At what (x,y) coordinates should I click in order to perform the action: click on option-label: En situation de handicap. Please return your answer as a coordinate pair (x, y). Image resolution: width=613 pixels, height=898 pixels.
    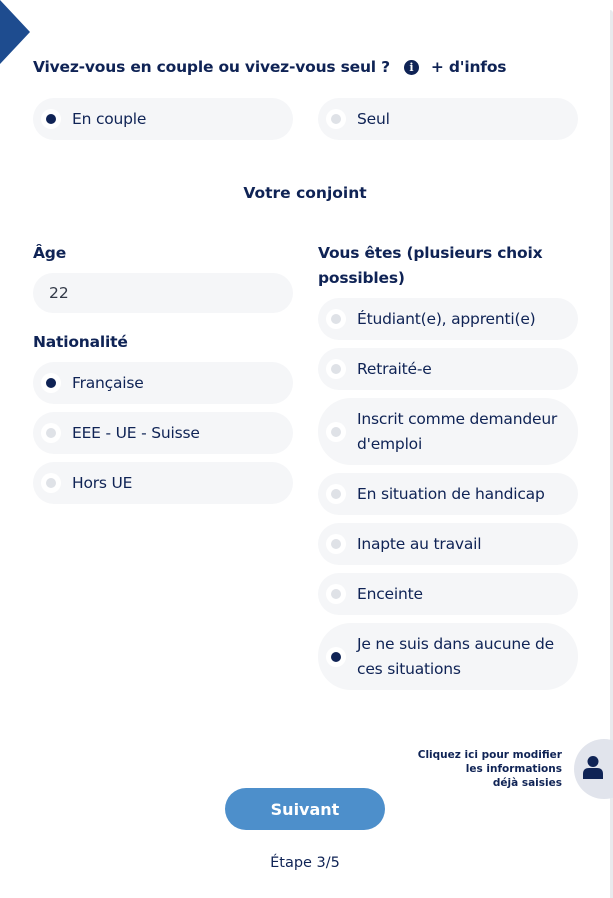
    Looking at the image, I should click on (451, 493).